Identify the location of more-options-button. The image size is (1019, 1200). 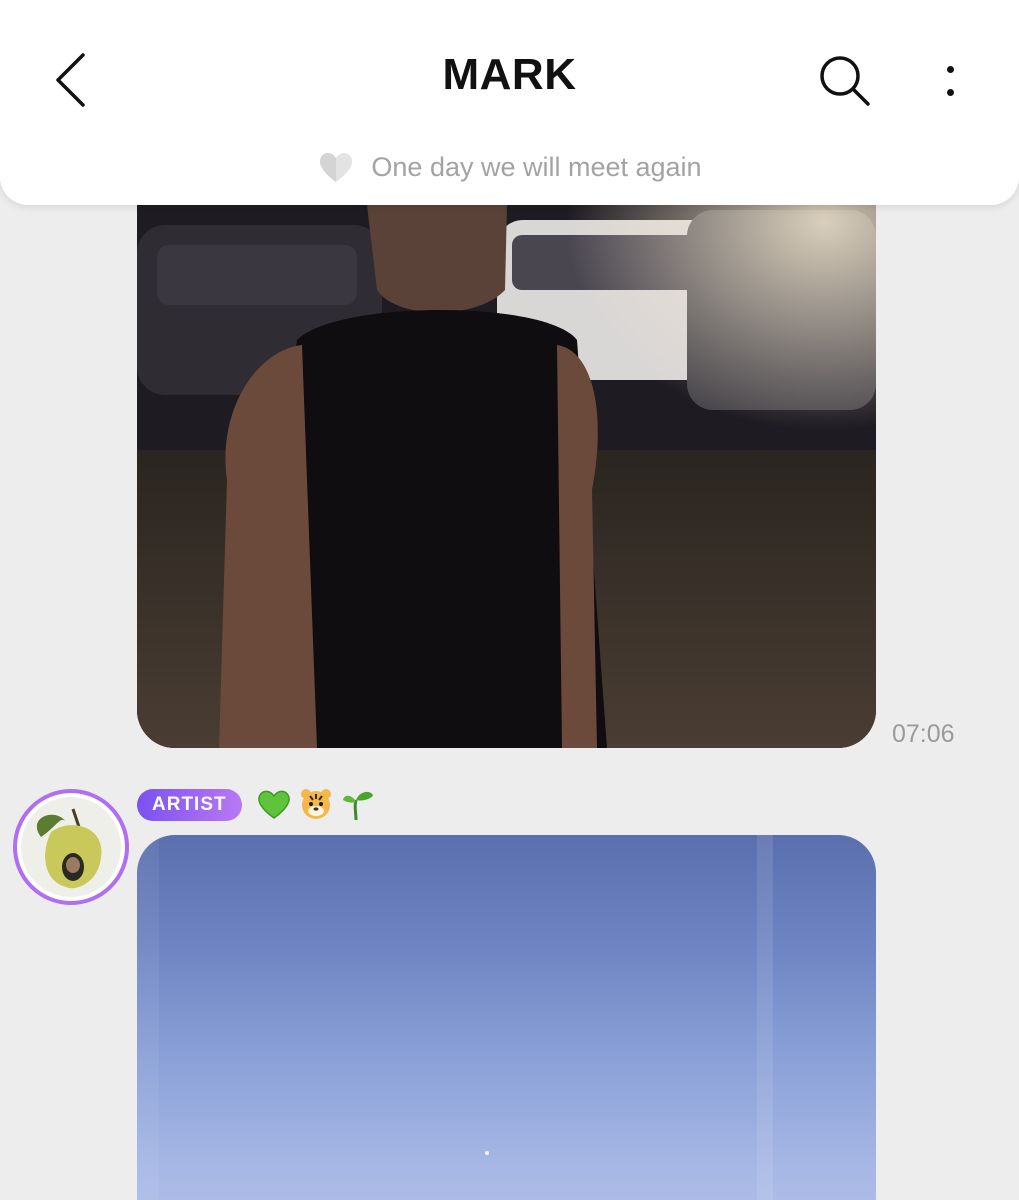
(950, 81).